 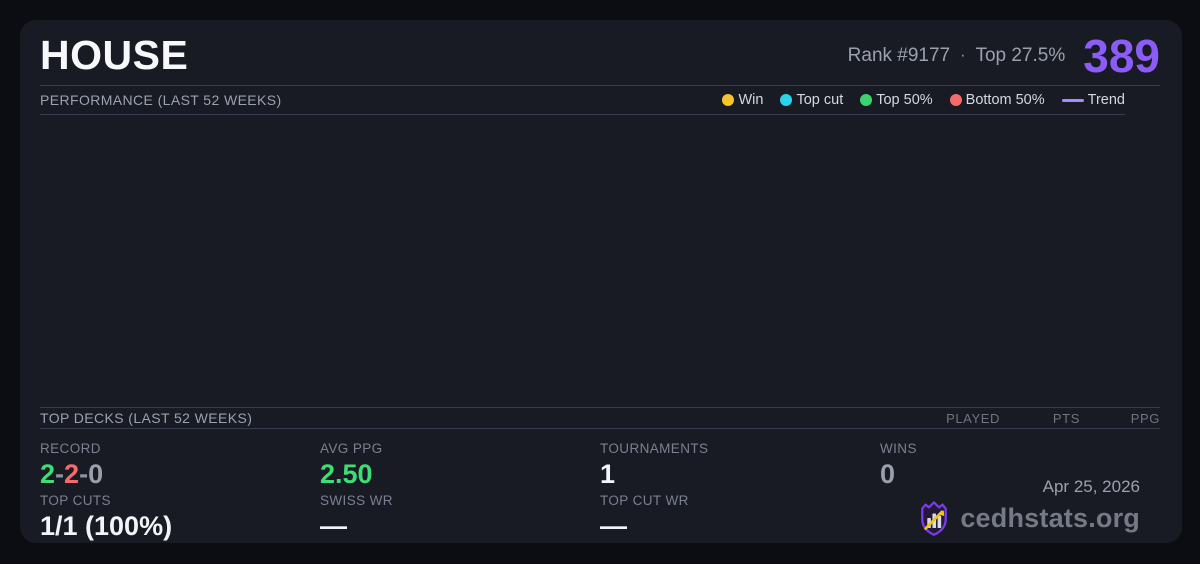 What do you see at coordinates (973, 418) in the screenshot?
I see `column-header-played: PLAYED` at bounding box center [973, 418].